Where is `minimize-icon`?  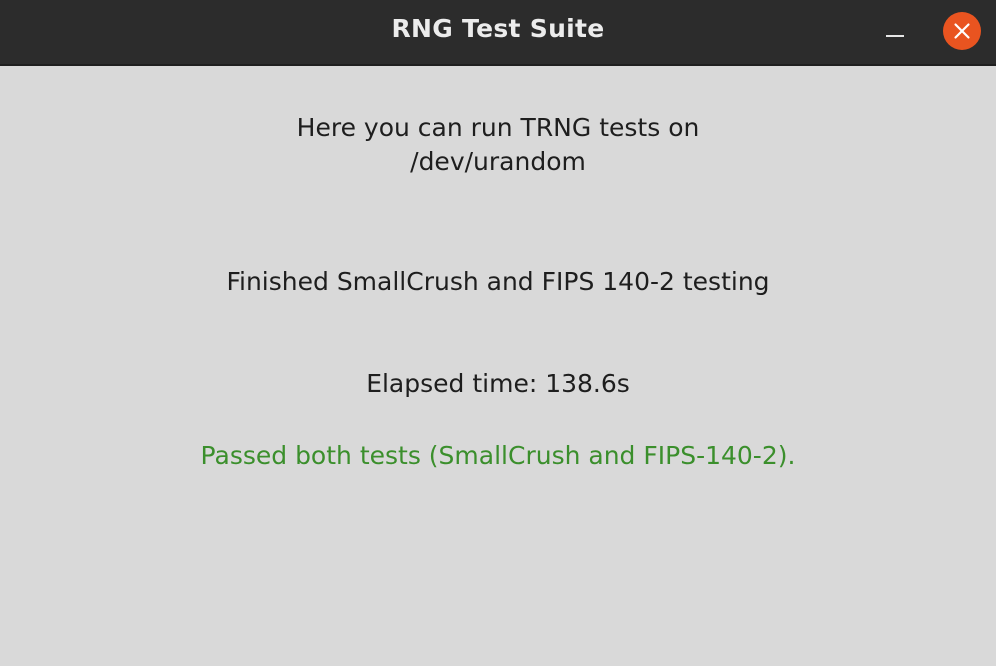 minimize-icon is located at coordinates (895, 36).